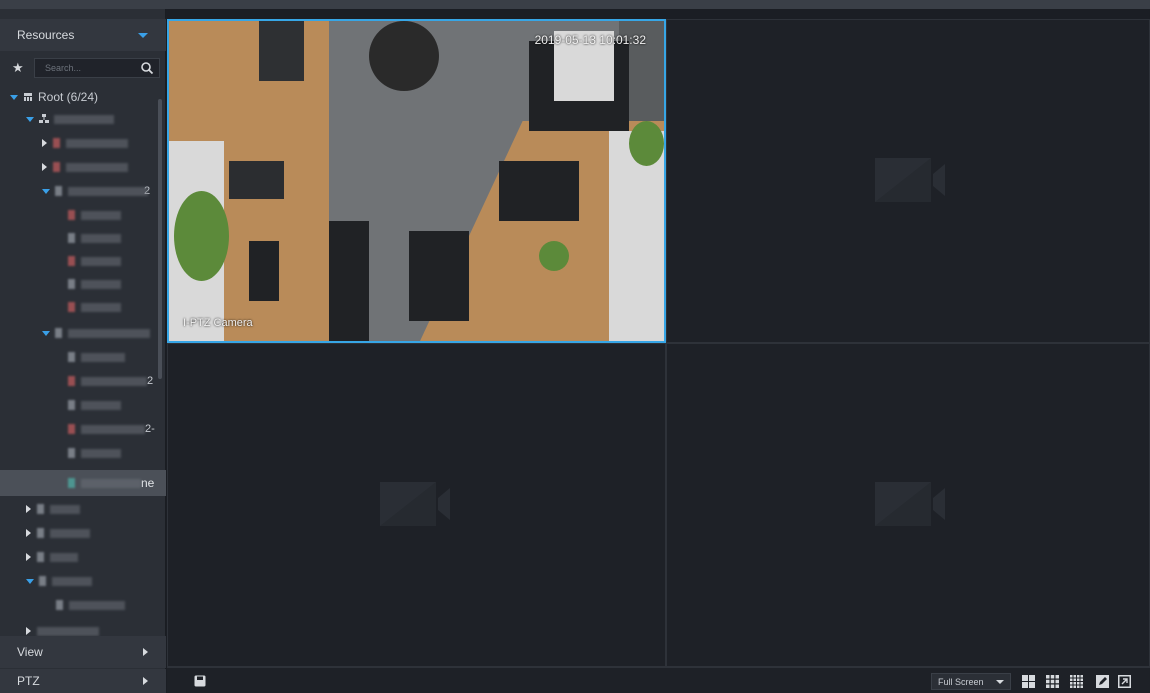 The height and width of the screenshot is (693, 1150). I want to click on view-label: View, so click(30, 652).